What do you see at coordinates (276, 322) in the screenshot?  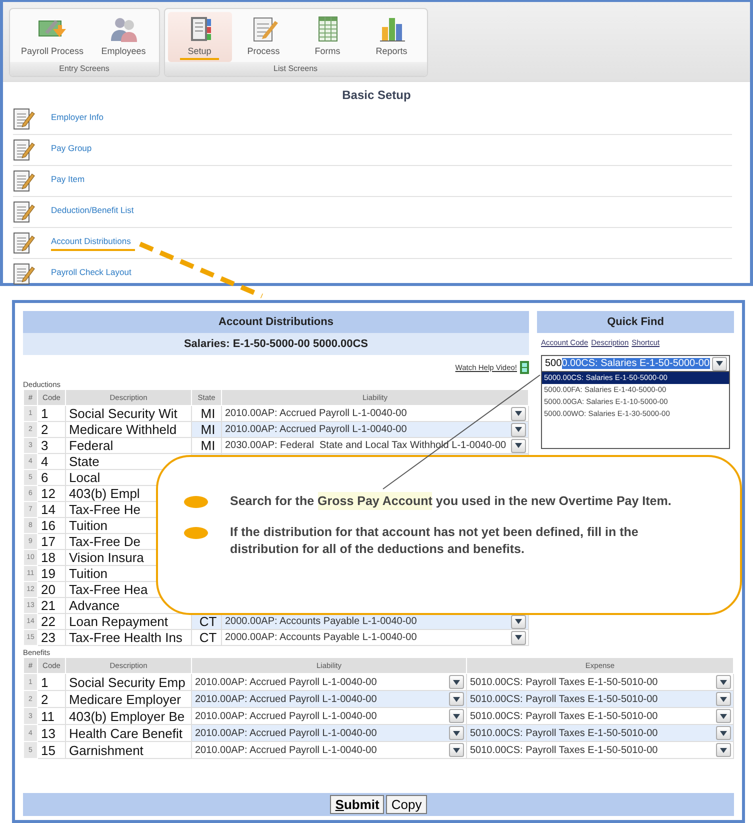 I see `panel-header: Account Distributions` at bounding box center [276, 322].